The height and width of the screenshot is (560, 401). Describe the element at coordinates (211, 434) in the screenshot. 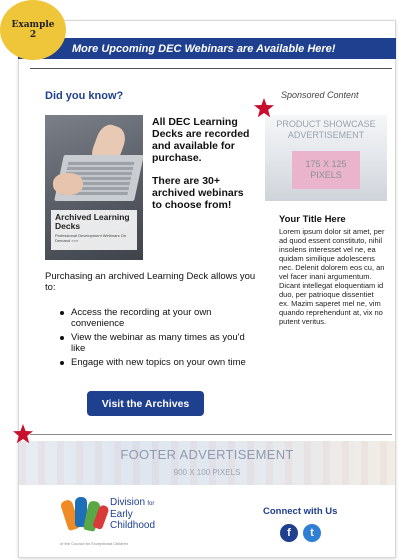

I see `footer-divider` at that location.